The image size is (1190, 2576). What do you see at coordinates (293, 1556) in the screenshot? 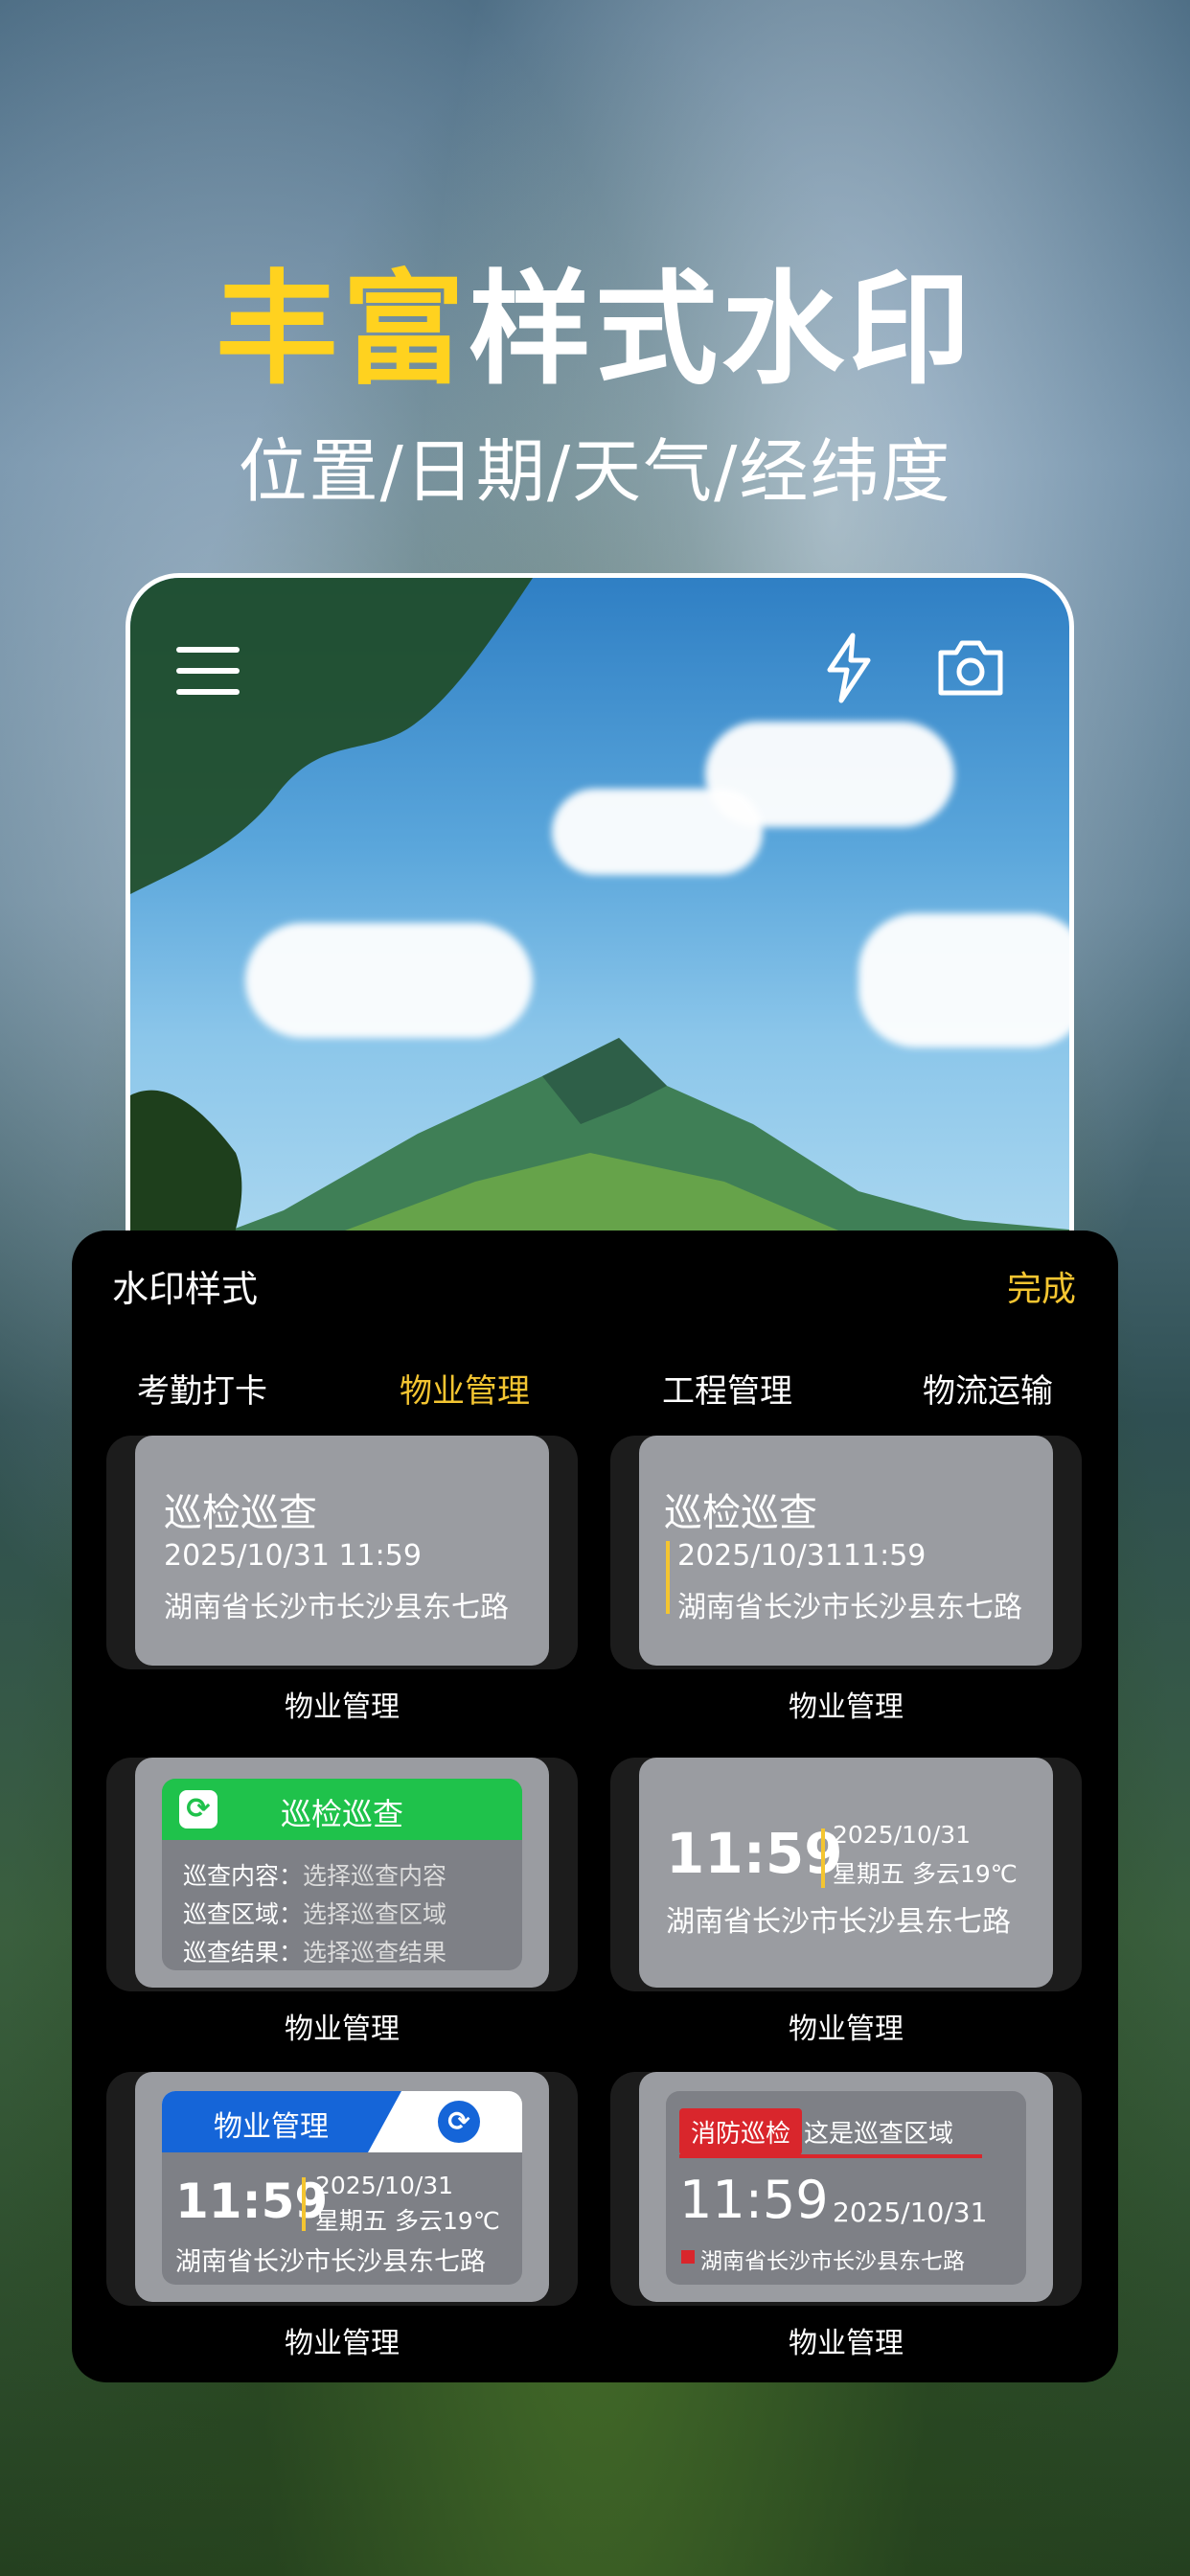
I see `watermark-datetime: 2025/10/31 11:59` at bounding box center [293, 1556].